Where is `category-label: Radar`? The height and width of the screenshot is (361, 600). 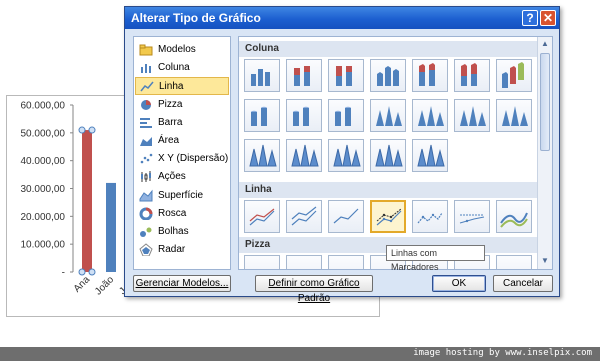 category-label: Radar is located at coordinates (172, 250).